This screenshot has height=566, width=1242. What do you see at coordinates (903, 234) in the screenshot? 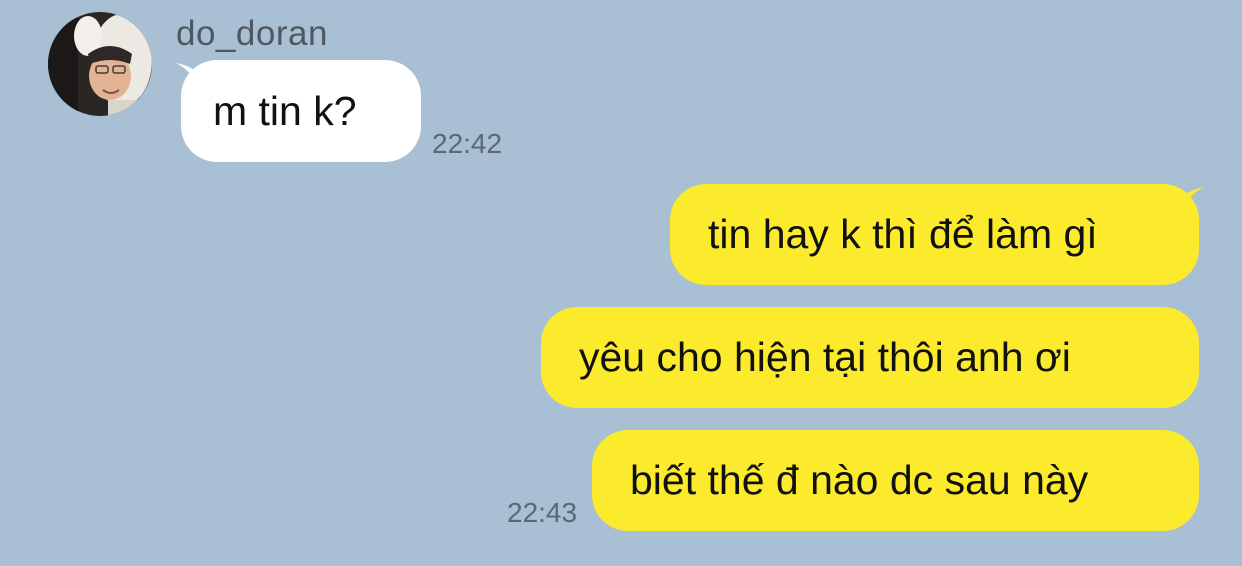
I see `message-text: tin hay k thì để làm gì` at bounding box center [903, 234].